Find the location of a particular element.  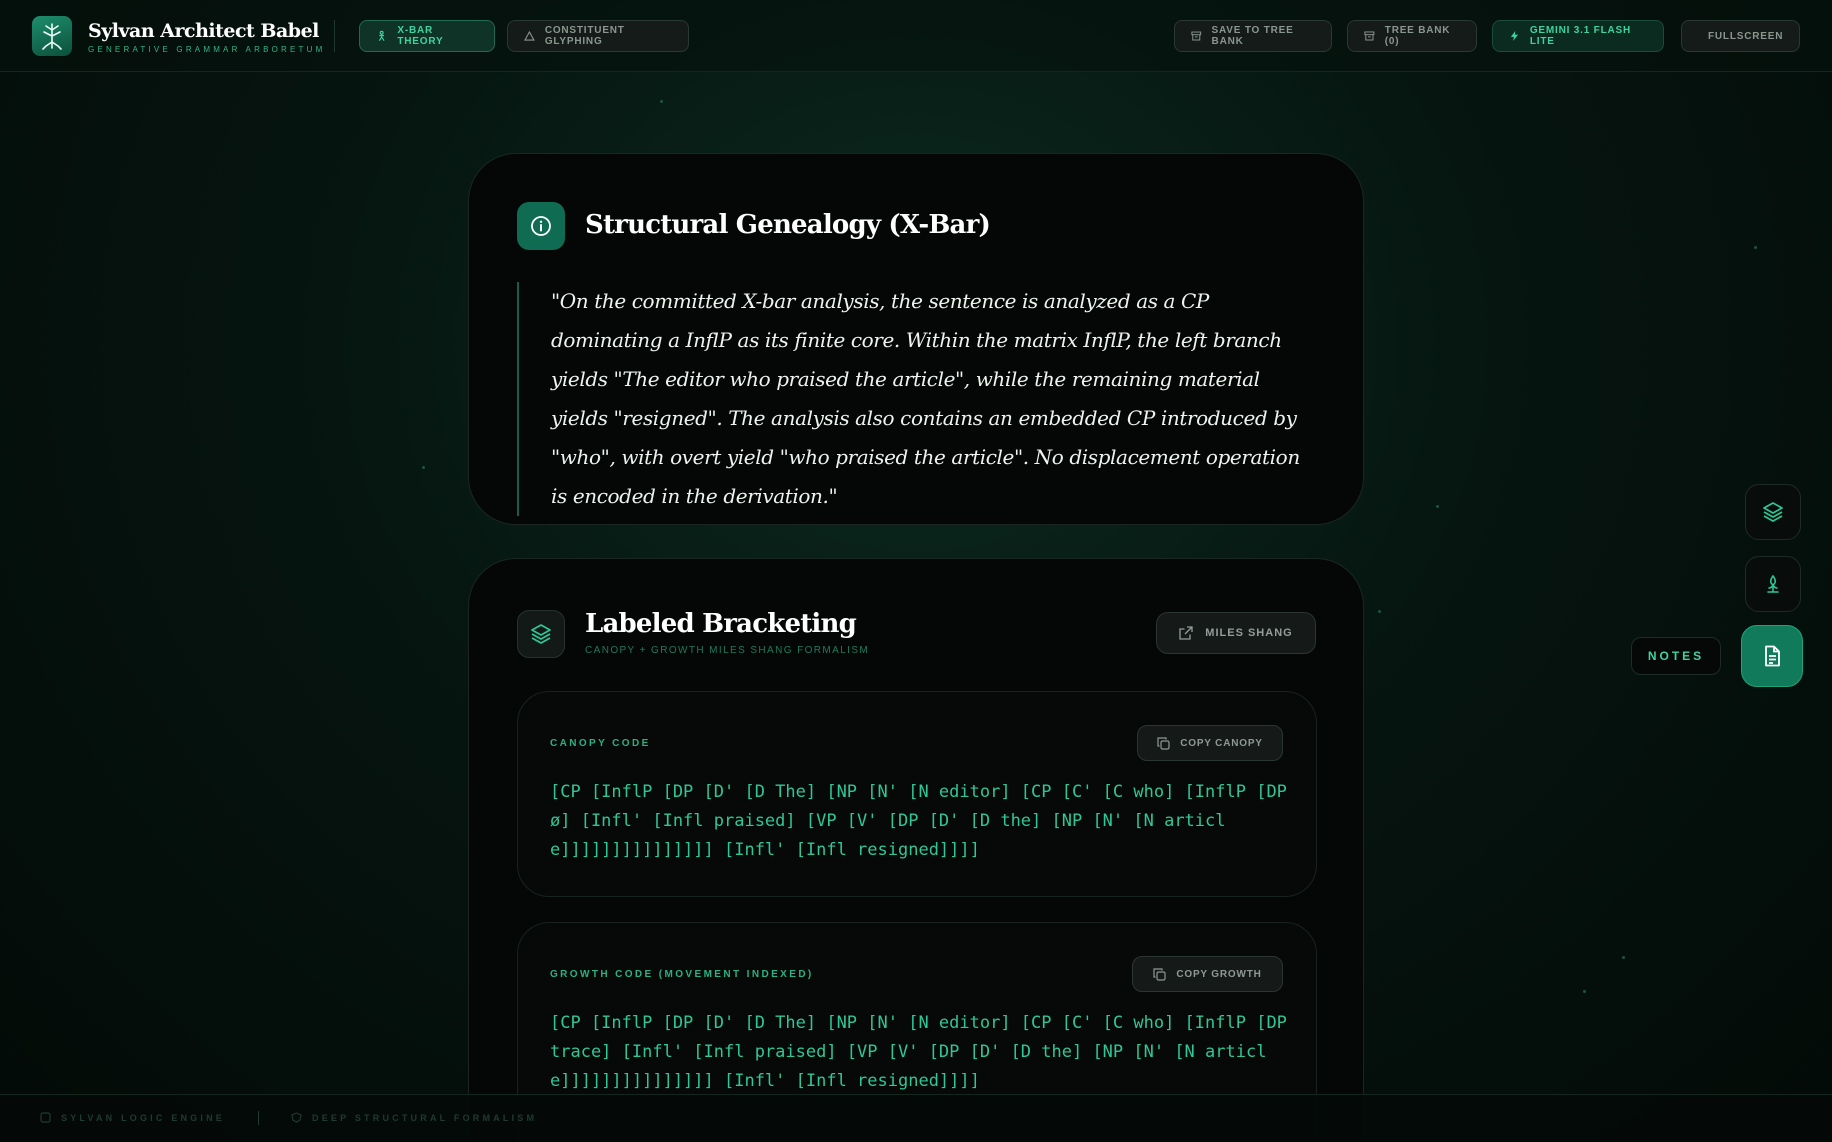

model-selector-button: GEMINI 3.1 FLASH LITE is located at coordinates (1578, 36).